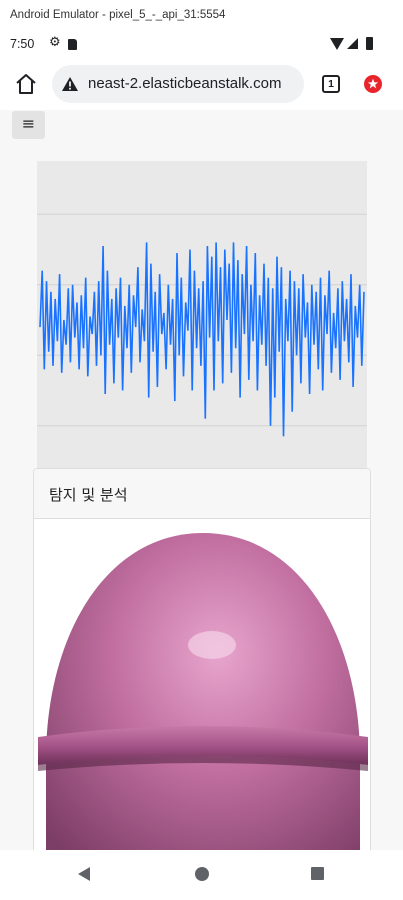 The width and height of the screenshot is (403, 900). I want to click on sd-card-icon, so click(72, 44).